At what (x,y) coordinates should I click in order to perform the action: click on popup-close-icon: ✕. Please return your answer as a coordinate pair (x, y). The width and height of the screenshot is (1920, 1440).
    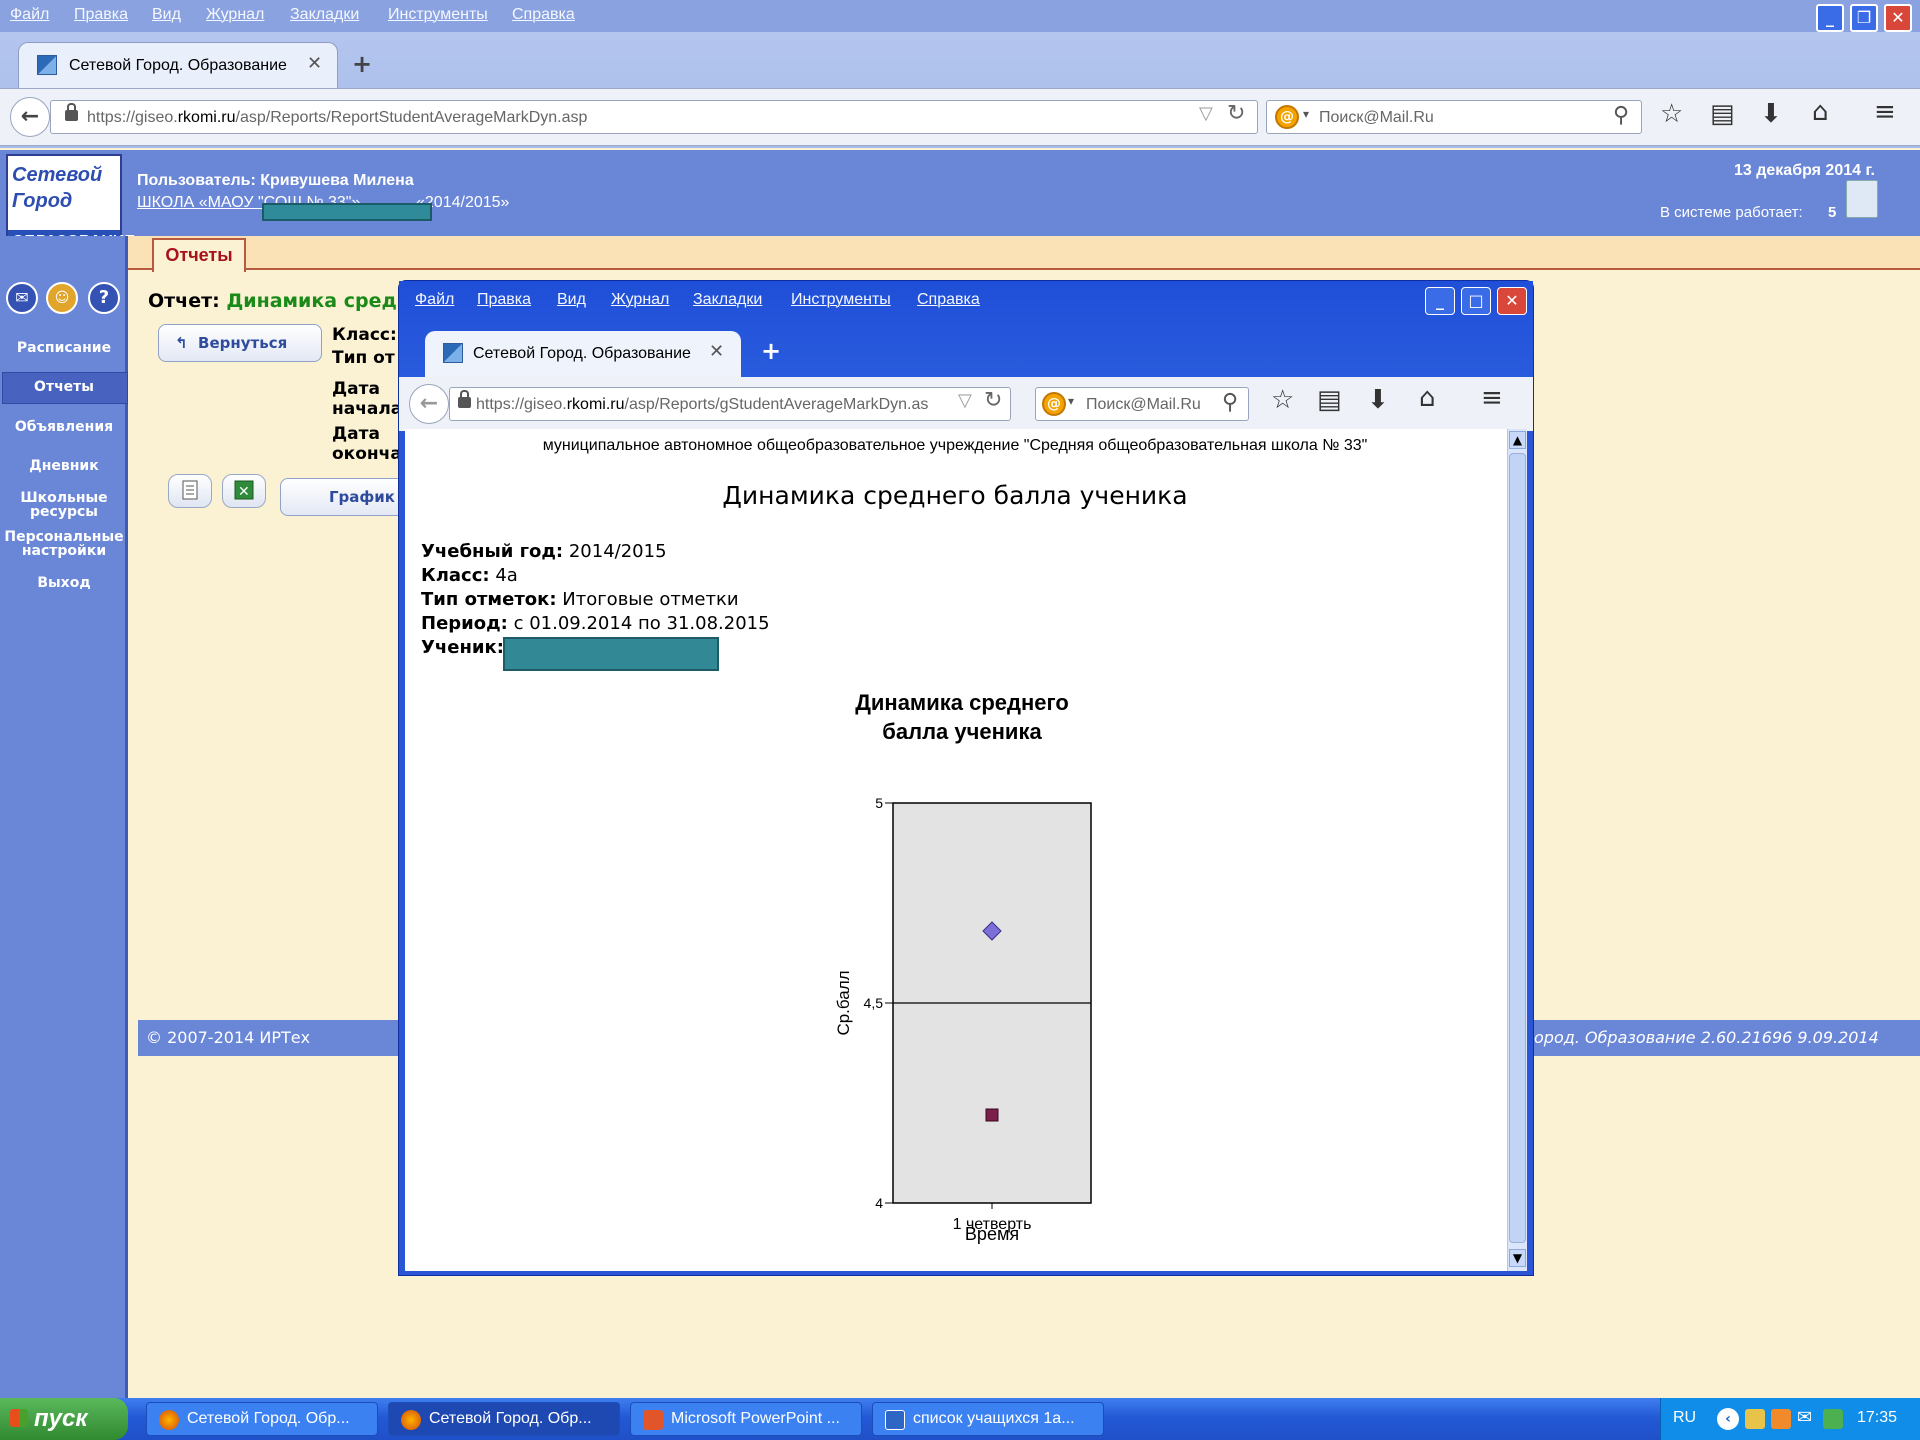
    Looking at the image, I should click on (1512, 301).